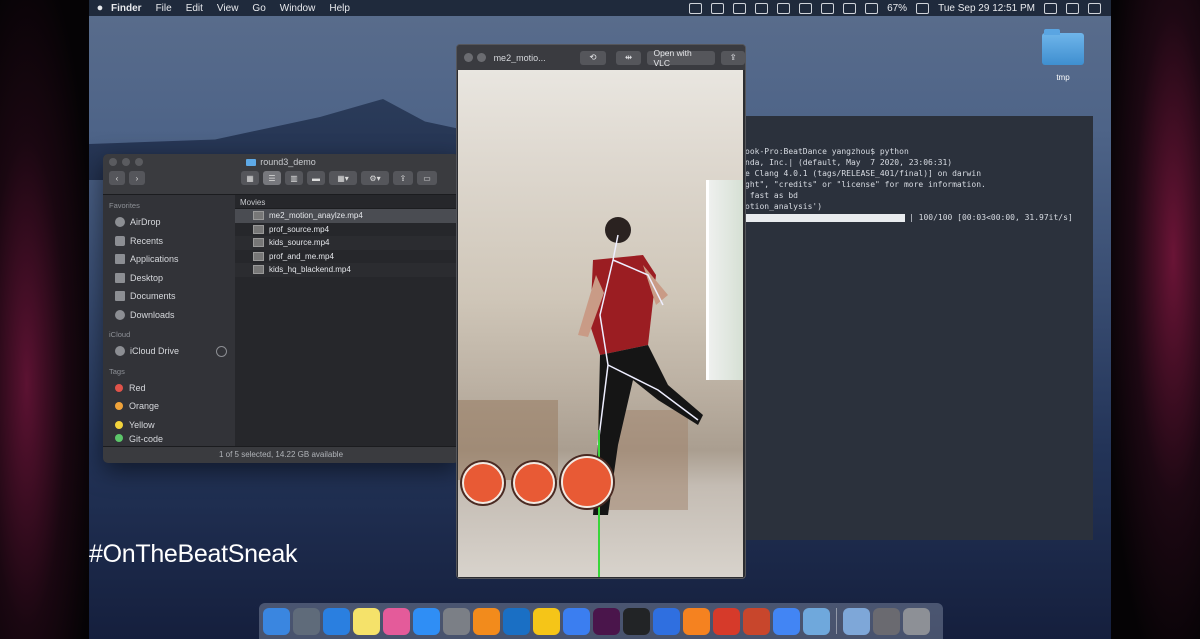  Describe the element at coordinates (272, 178) in the screenshot. I see `list-view-button: ☰` at that location.